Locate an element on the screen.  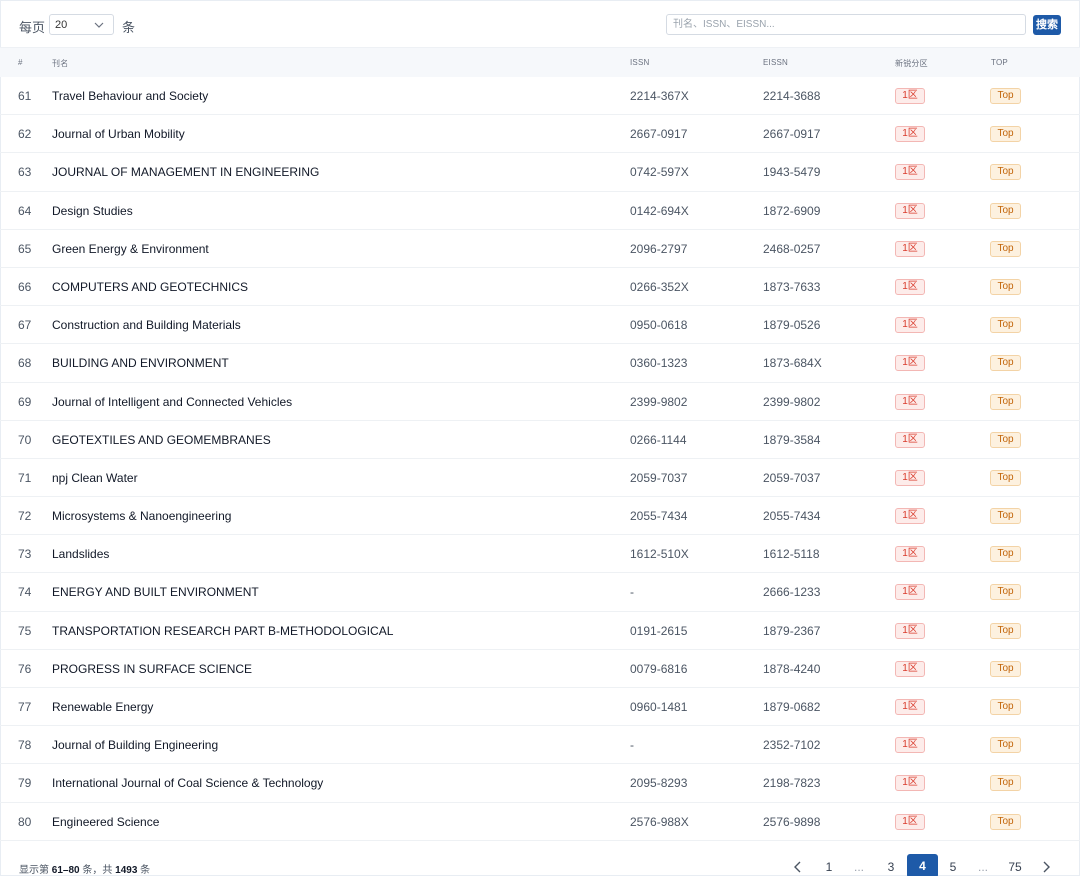
summary-suffix: 条 is located at coordinates (144, 870).